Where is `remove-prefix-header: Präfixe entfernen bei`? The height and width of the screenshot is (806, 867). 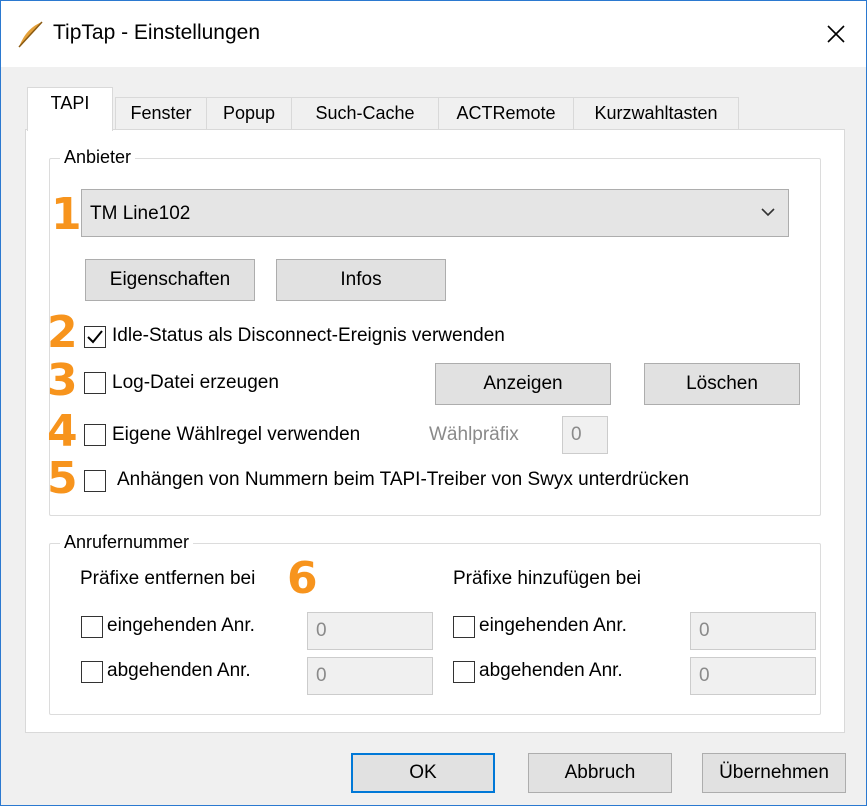 remove-prefix-header: Präfixe entfernen bei is located at coordinates (168, 578).